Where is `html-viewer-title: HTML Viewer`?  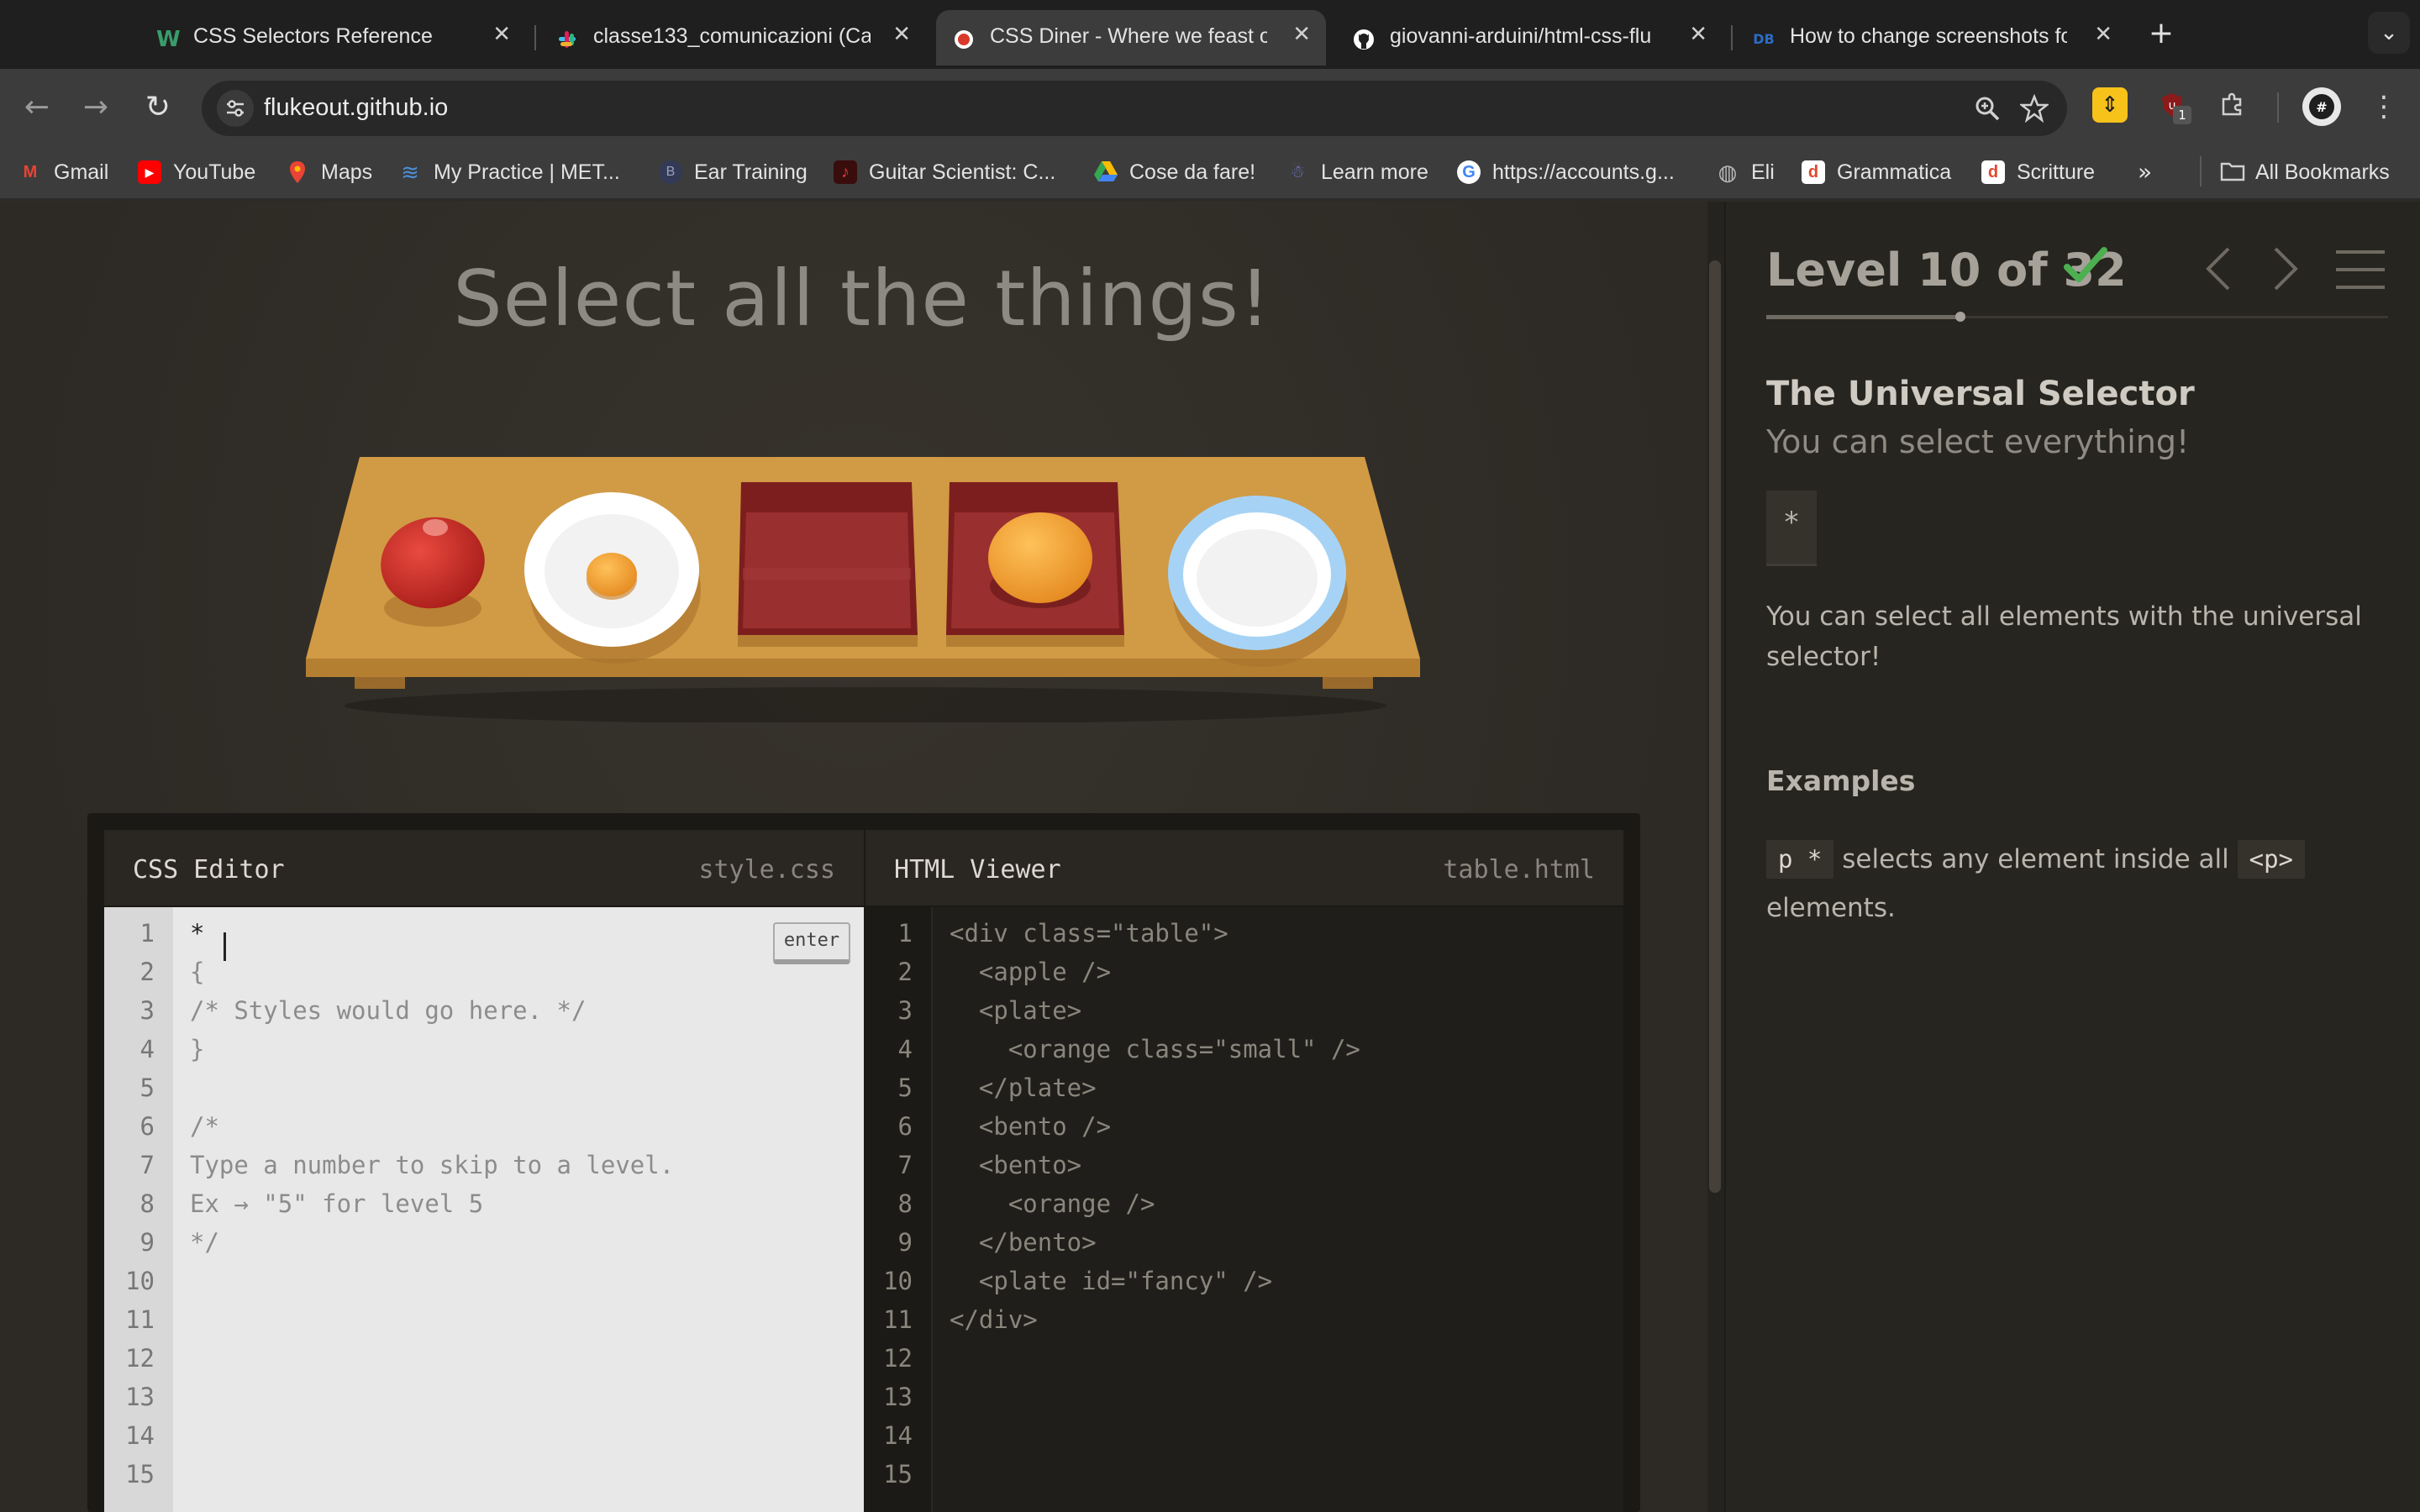
html-viewer-title: HTML Viewer is located at coordinates (977, 870).